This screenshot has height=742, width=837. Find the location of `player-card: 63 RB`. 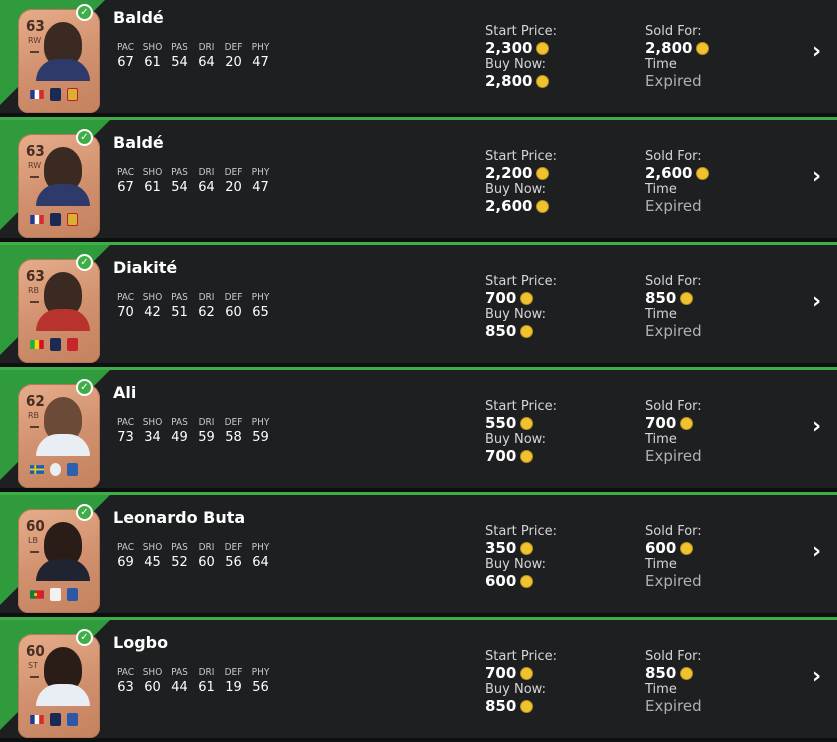

player-card: 63 RB is located at coordinates (59, 311).